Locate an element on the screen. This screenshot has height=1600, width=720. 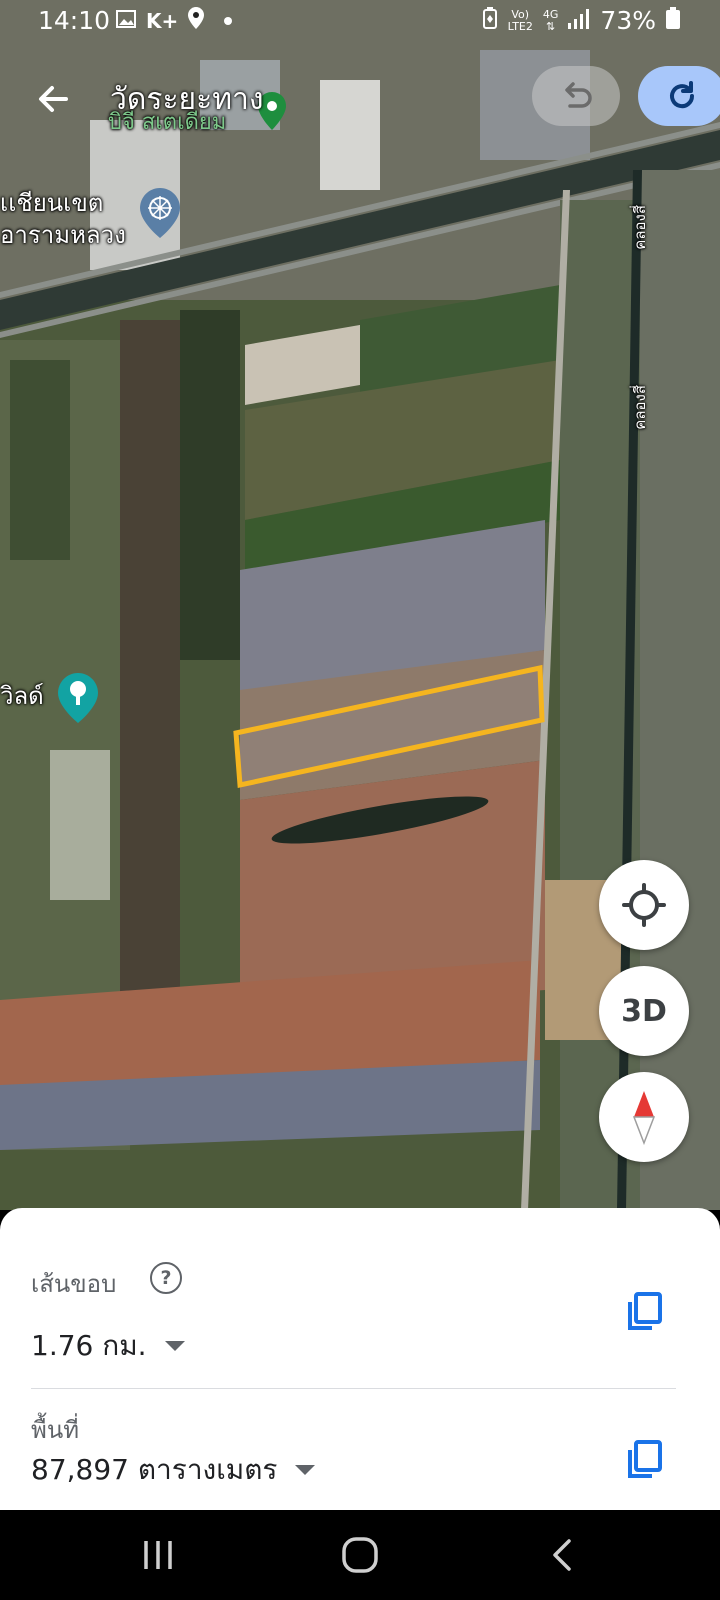
battery-icon is located at coordinates (673, 20).